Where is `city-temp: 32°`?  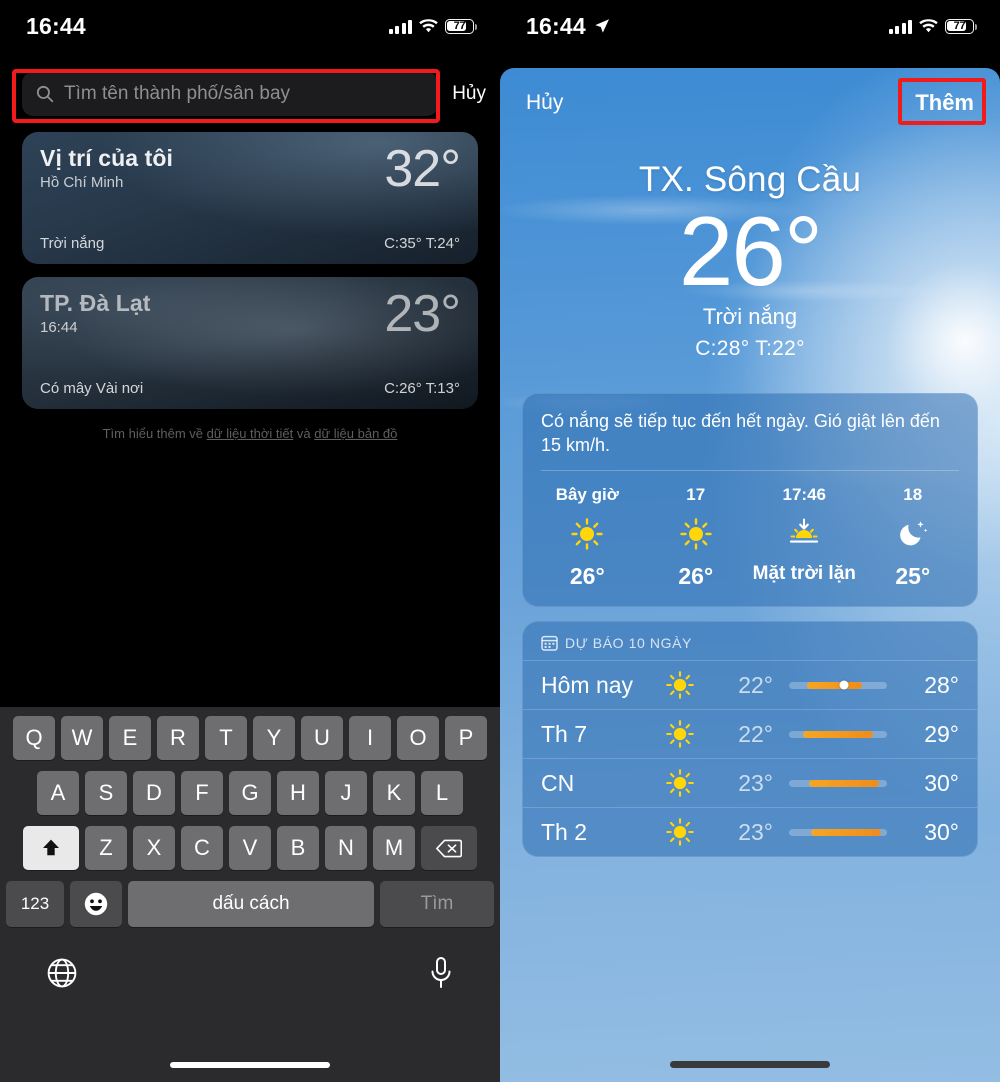 city-temp: 32° is located at coordinates (422, 169).